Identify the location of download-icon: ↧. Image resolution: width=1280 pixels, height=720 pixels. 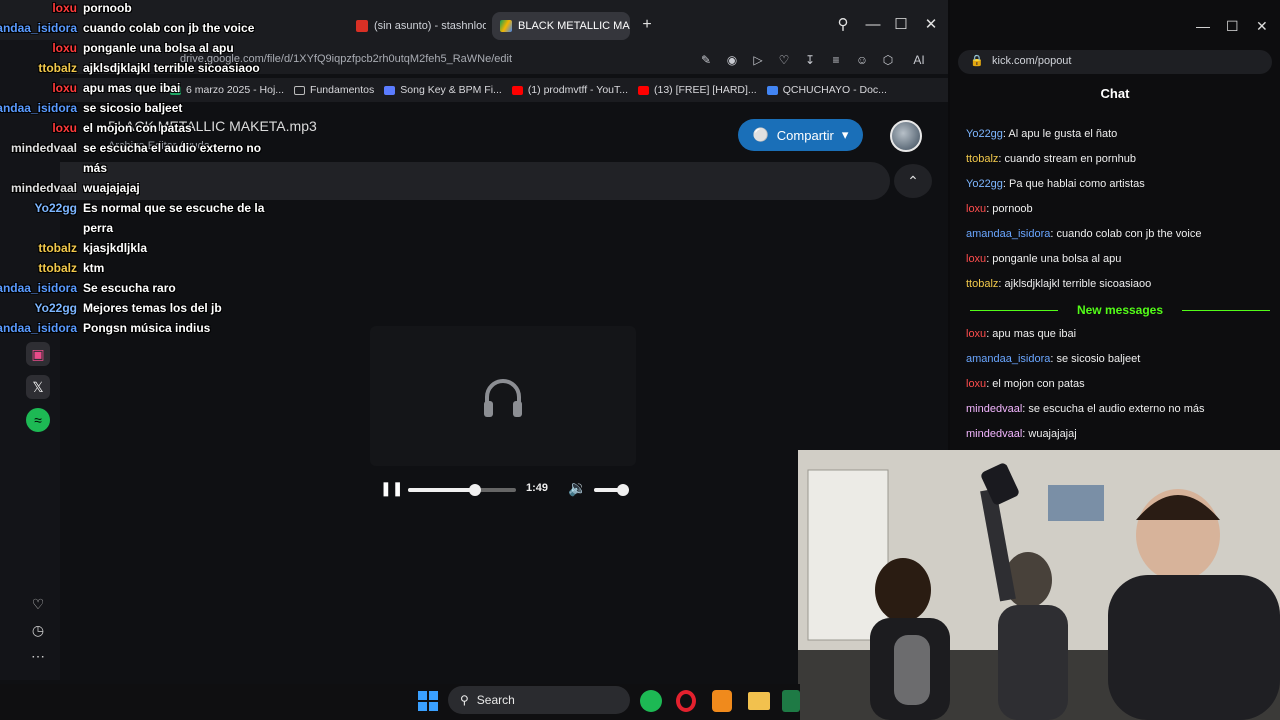
(810, 60).